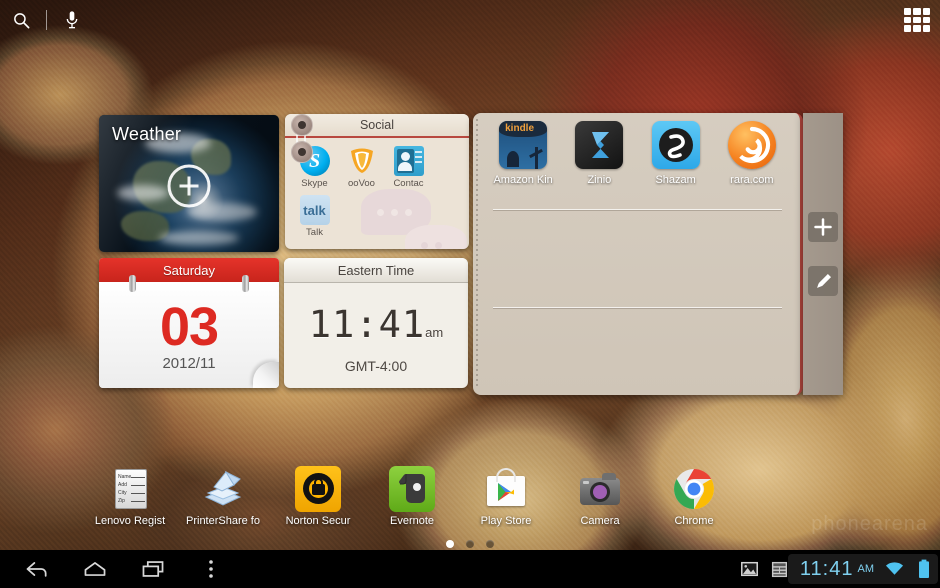 This screenshot has width=940, height=588. I want to click on weather-widget: Weather, so click(189, 183).